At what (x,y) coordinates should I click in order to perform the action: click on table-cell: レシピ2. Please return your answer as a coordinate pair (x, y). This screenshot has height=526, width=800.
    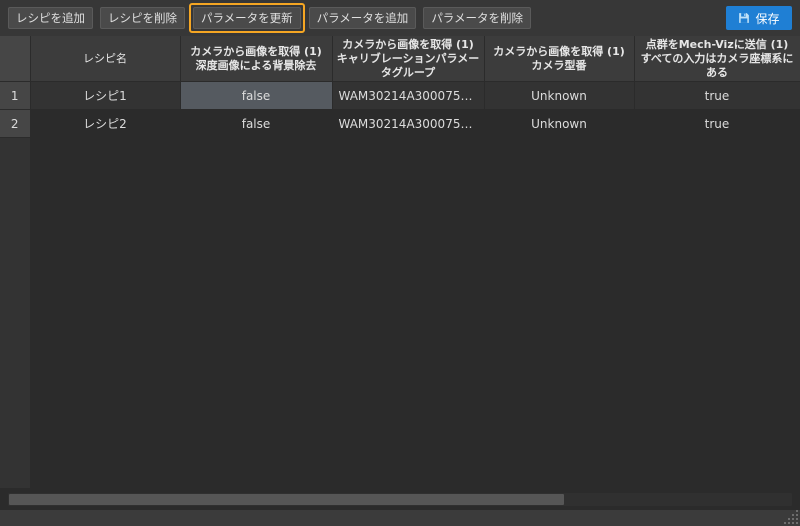
    Looking at the image, I should click on (105, 124).